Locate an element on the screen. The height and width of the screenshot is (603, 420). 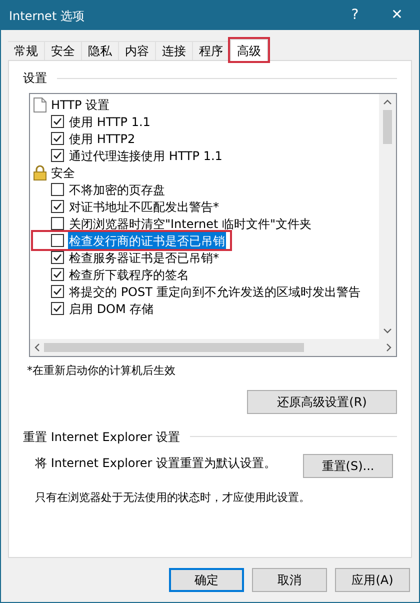
scroll-down-icon is located at coordinates (387, 331).